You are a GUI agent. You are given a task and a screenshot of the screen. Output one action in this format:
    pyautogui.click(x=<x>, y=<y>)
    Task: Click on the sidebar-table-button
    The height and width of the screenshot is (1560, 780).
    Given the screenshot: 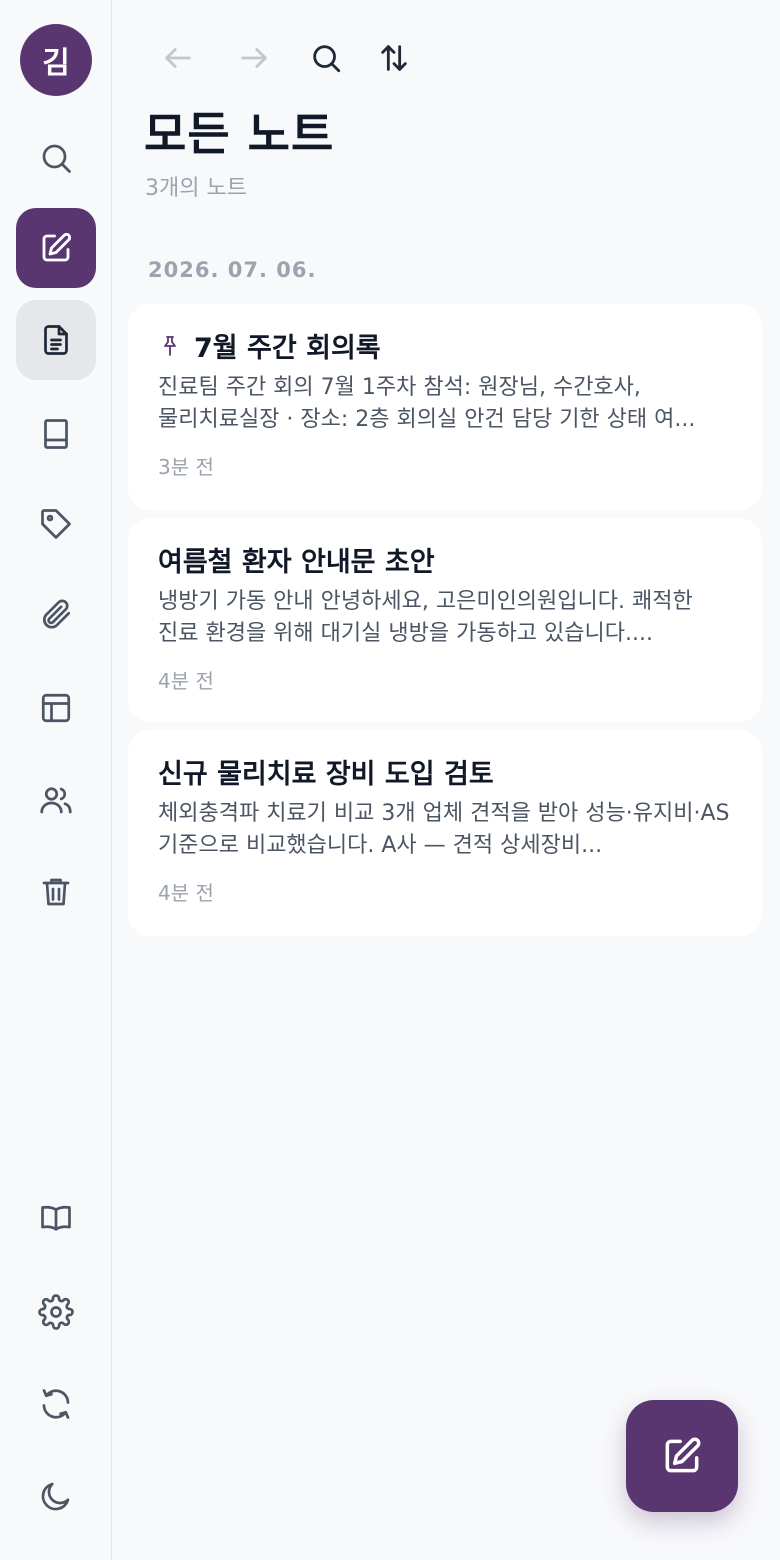 What is the action you would take?
    pyautogui.click(x=56, y=708)
    